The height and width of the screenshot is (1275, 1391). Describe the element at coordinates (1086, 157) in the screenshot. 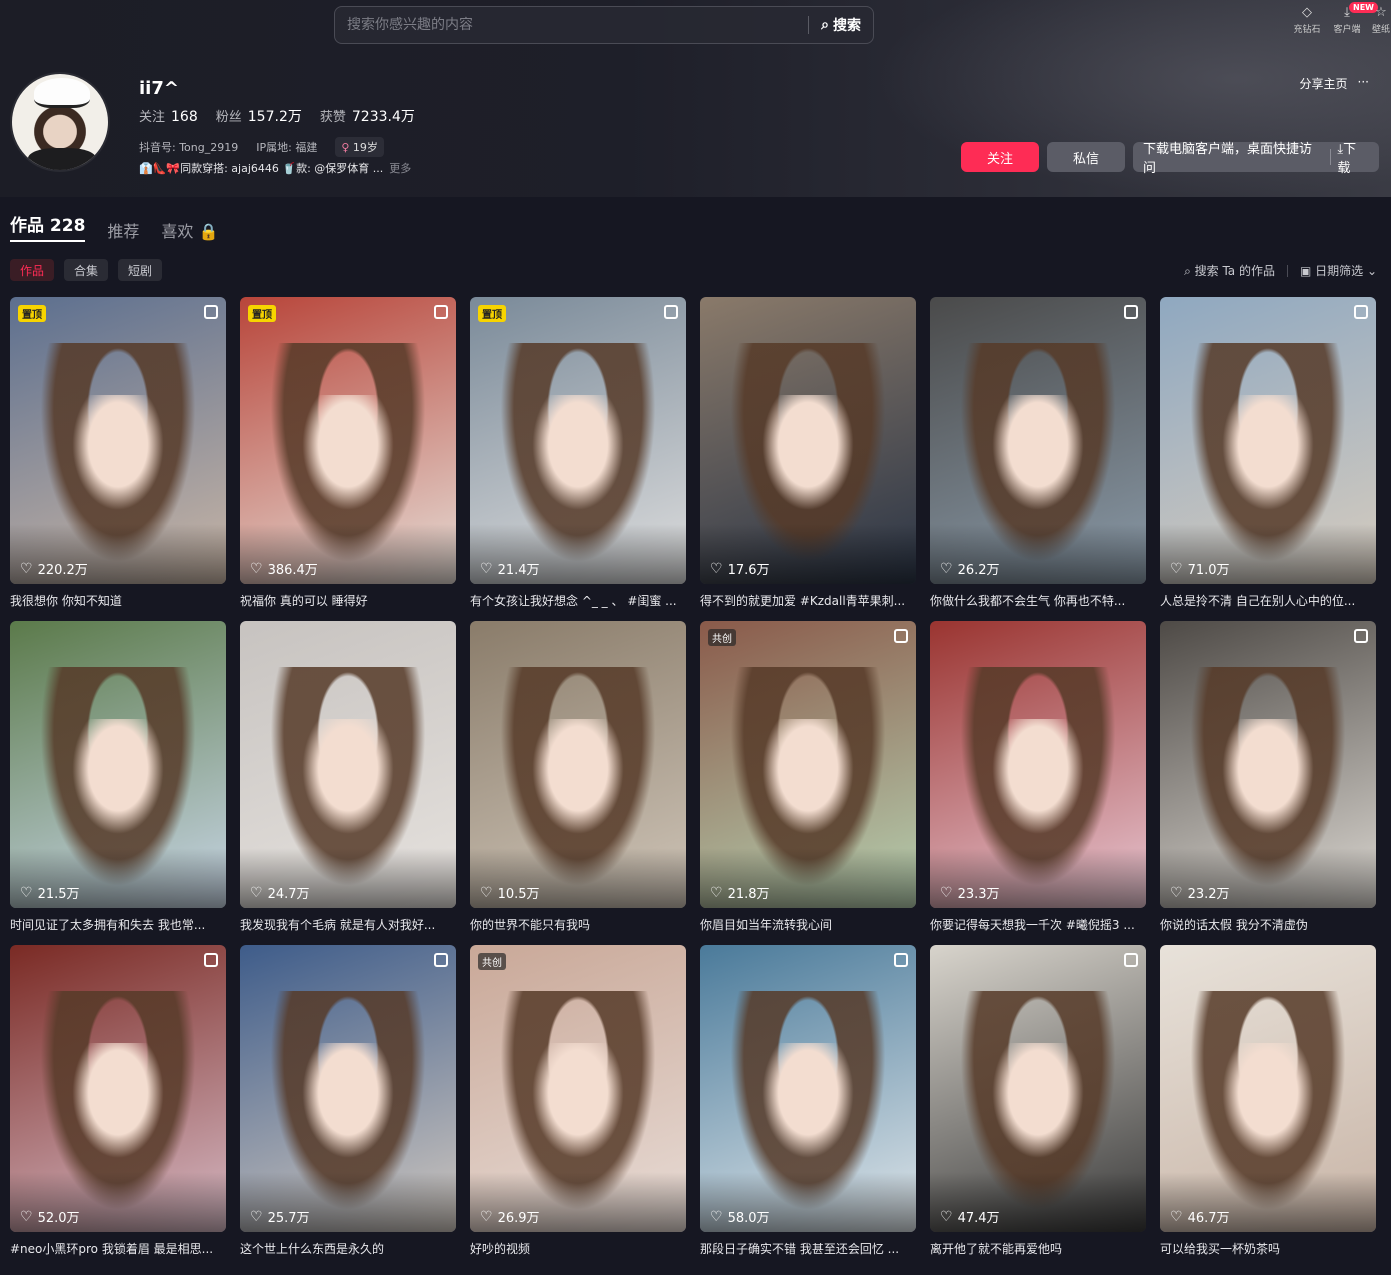

I see `message-button: 私信` at that location.